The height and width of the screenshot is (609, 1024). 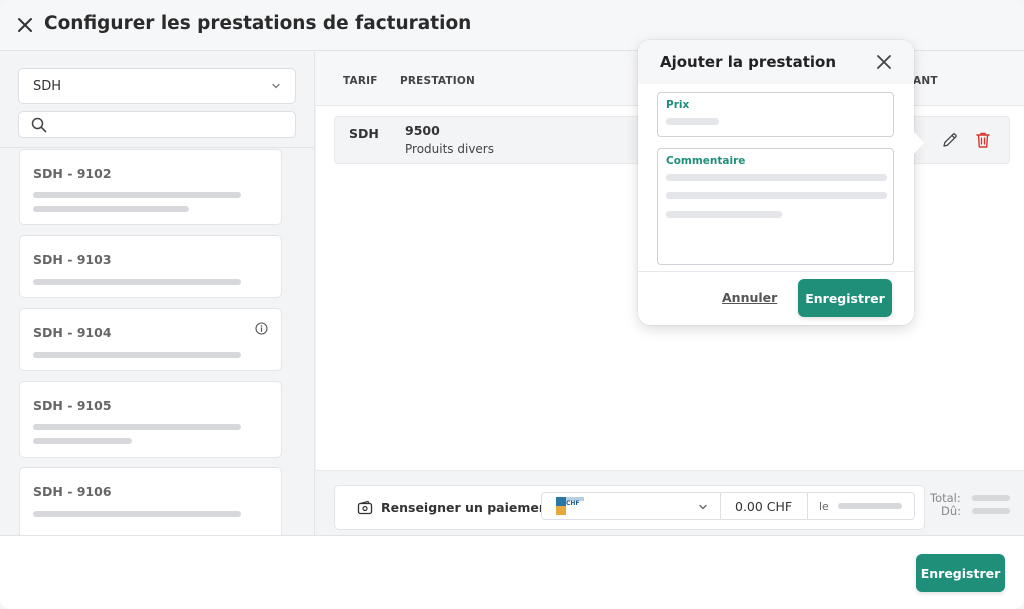 I want to click on popover-arrow, so click(x=918, y=143).